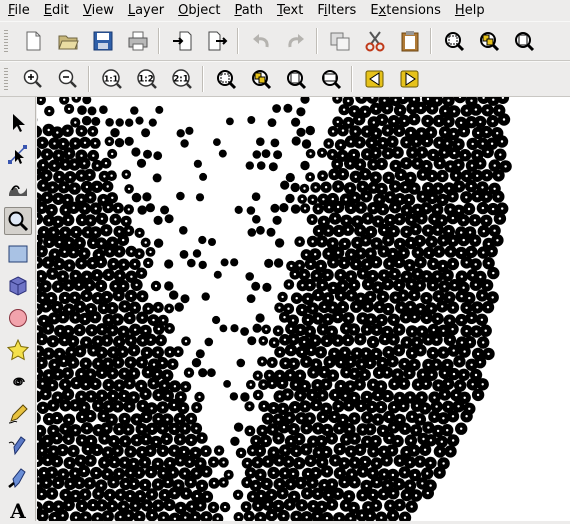  I want to click on zoom-tool, so click(18, 221).